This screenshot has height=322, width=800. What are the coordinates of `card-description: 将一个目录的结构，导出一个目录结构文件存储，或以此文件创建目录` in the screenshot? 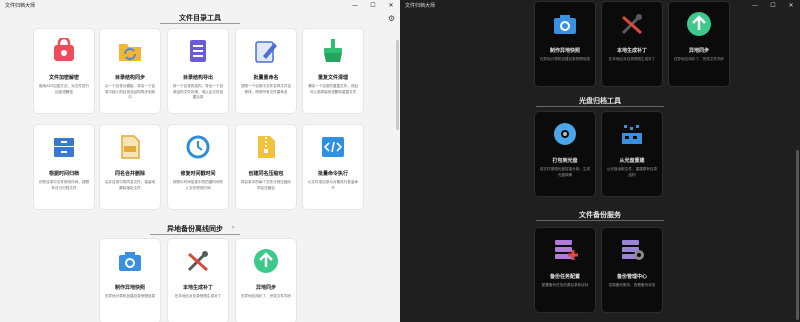 It's located at (198, 92).